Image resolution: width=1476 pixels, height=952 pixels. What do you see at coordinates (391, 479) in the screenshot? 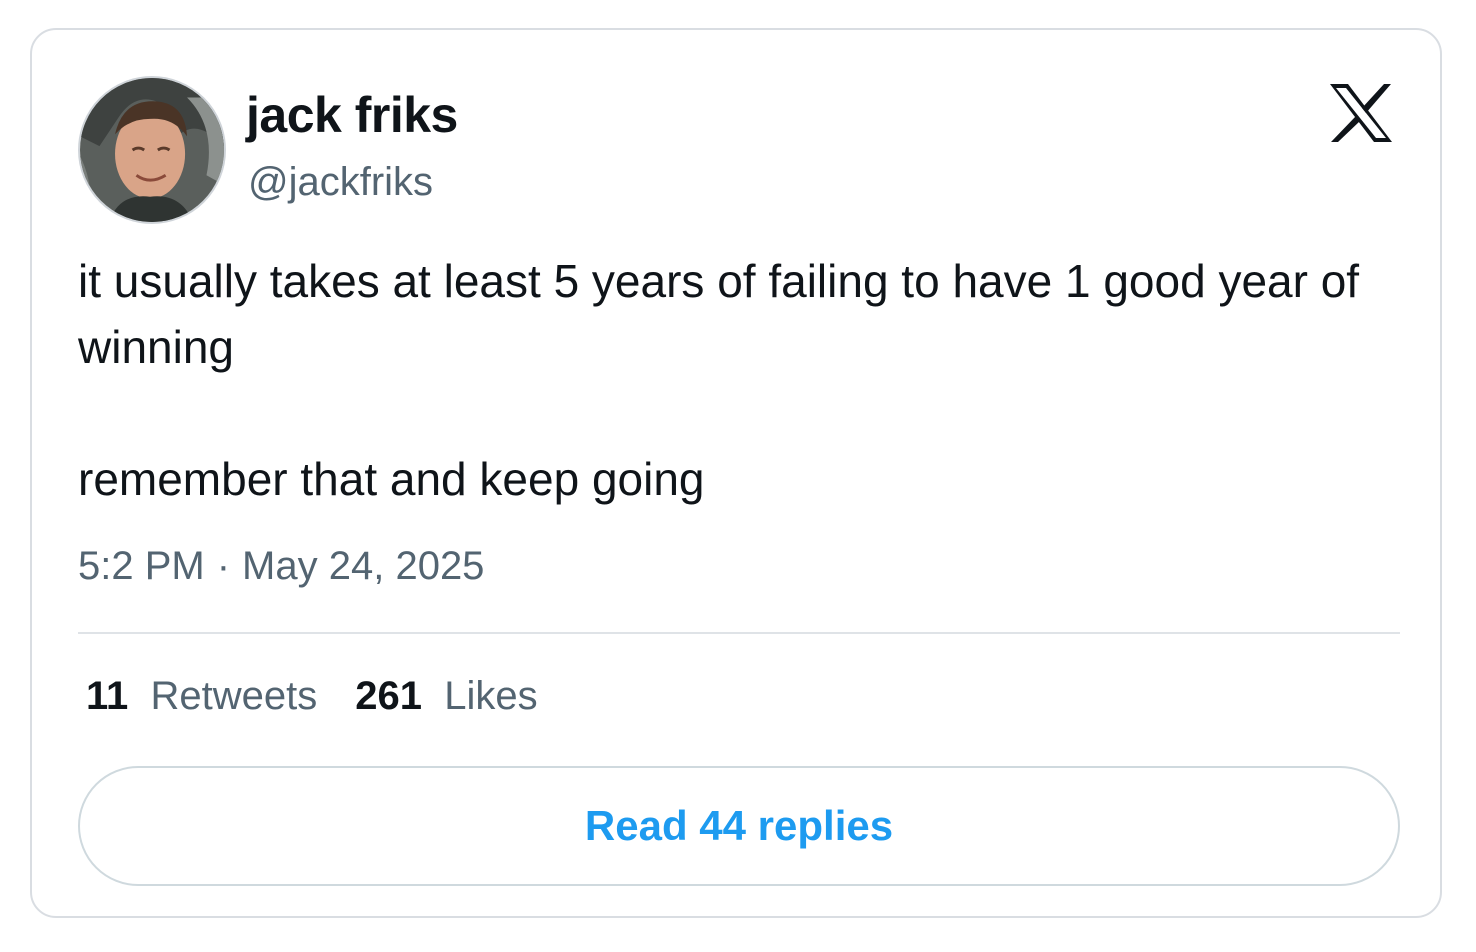
I see `tweet-text-paragraph: remember that and keep going` at bounding box center [391, 479].